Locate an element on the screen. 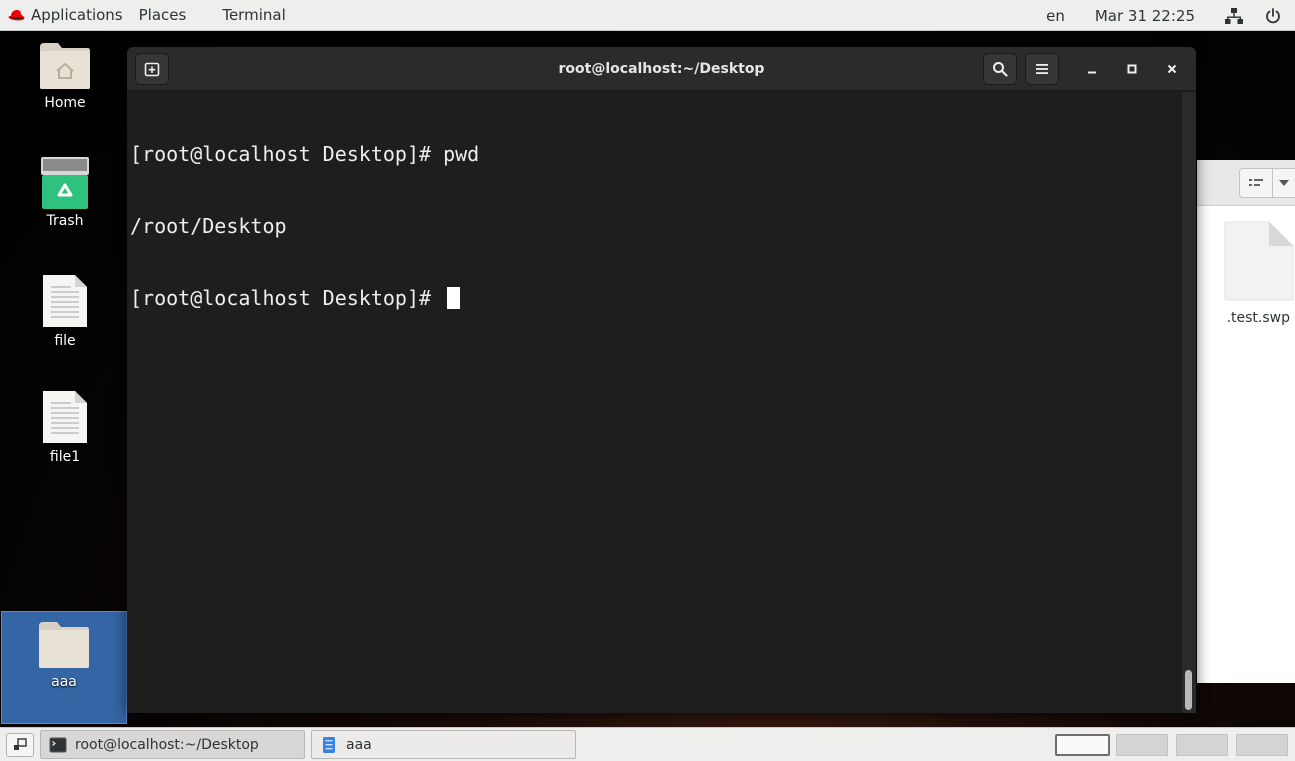  show-desktop-button is located at coordinates (20, 745).